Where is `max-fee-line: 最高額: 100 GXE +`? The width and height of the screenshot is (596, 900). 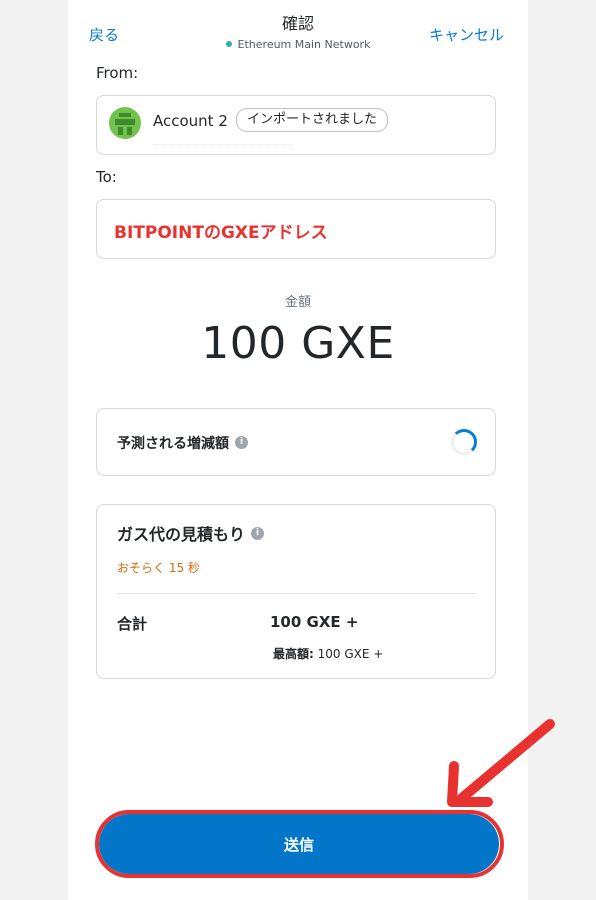 max-fee-line: 最高額: 100 GXE + is located at coordinates (328, 653).